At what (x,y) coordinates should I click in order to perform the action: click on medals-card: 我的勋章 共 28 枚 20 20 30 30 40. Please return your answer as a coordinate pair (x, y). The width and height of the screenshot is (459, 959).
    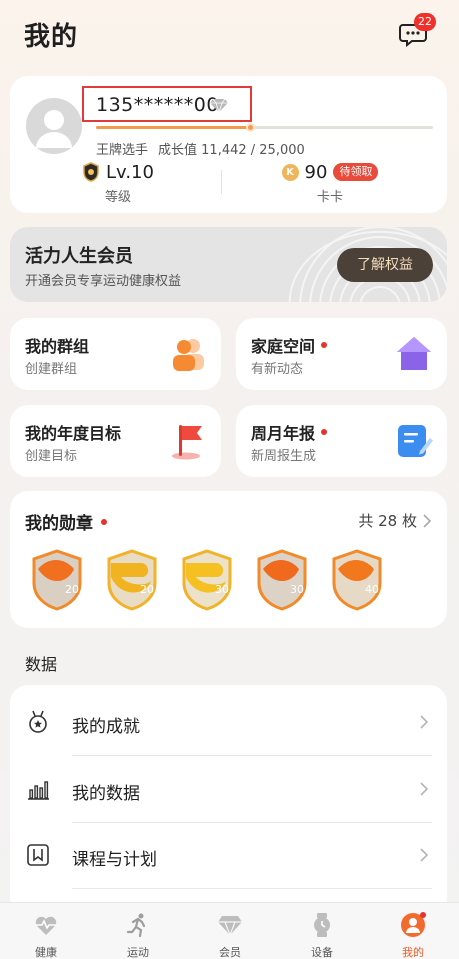
    Looking at the image, I should click on (228, 559).